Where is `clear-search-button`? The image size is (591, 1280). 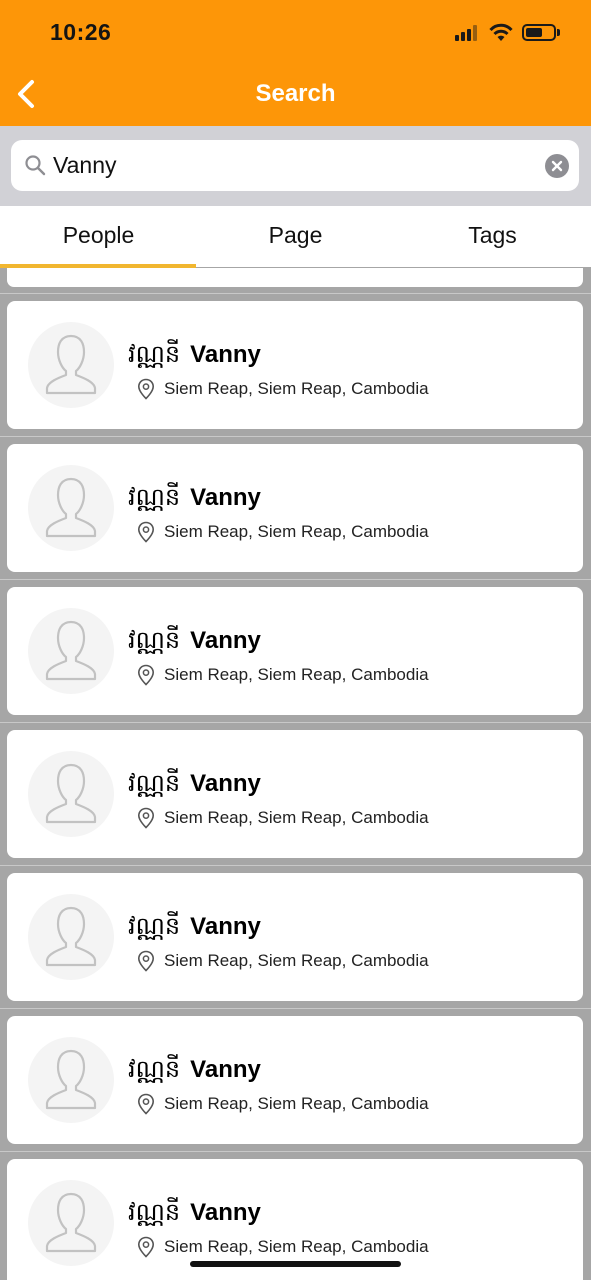 clear-search-button is located at coordinates (557, 166).